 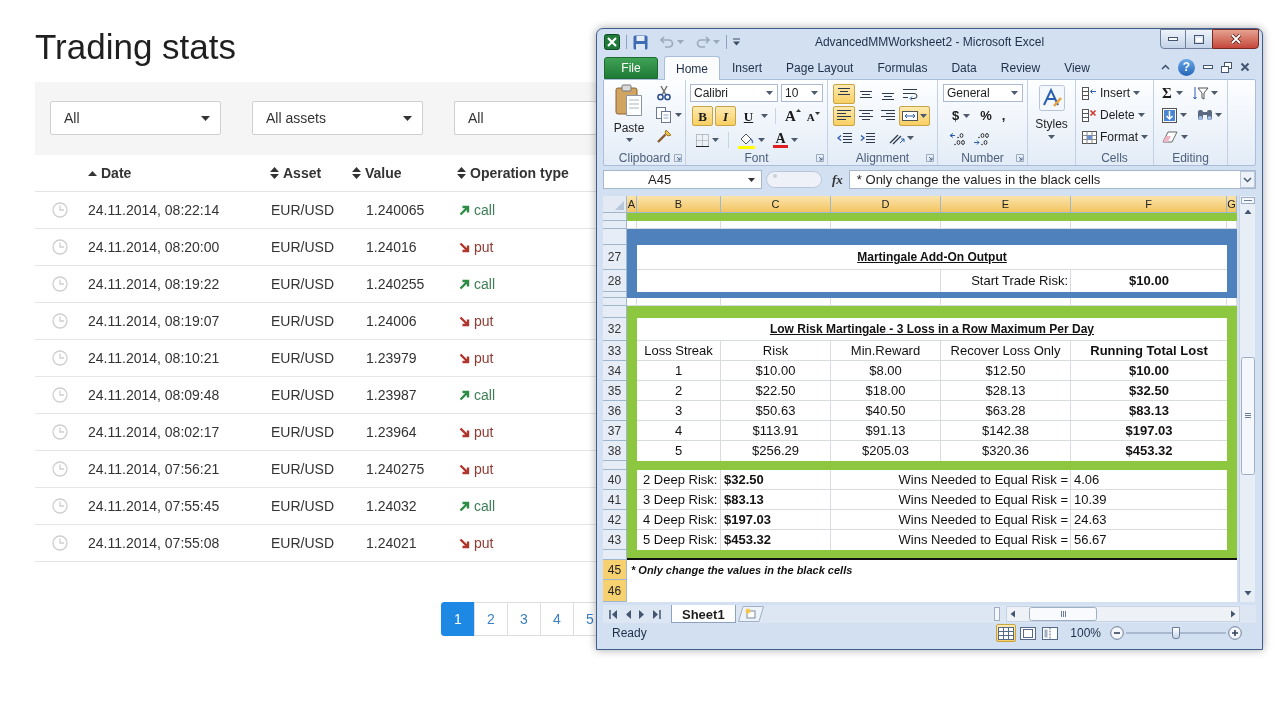 I want to click on row-header: 42, so click(x=615, y=520).